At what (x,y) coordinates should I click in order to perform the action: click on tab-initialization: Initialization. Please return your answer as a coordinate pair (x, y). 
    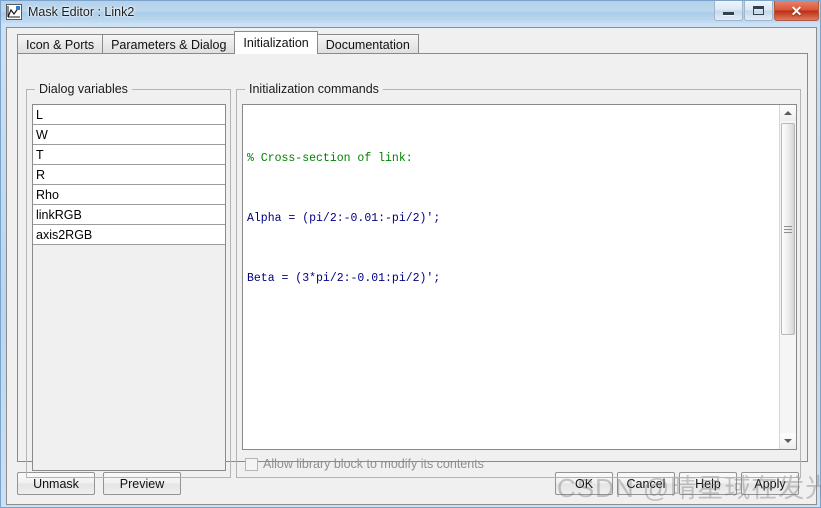
    Looking at the image, I should click on (276, 42).